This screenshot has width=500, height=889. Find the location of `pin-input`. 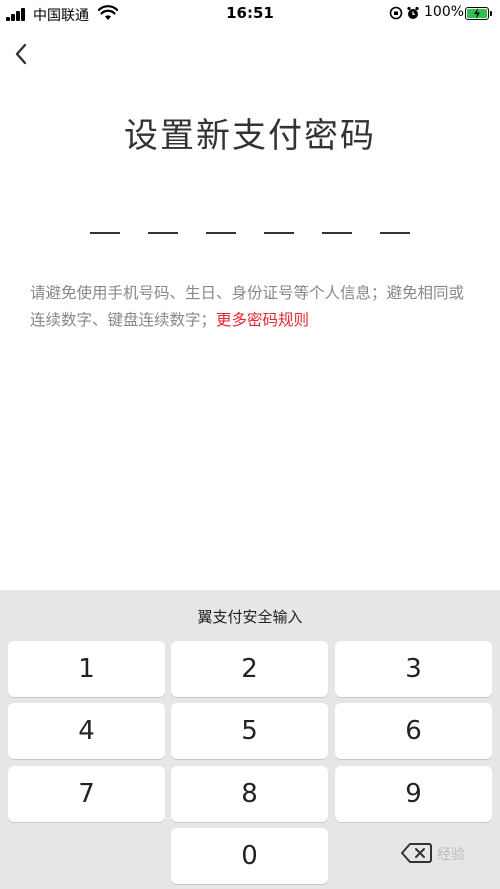

pin-input is located at coordinates (250, 233).